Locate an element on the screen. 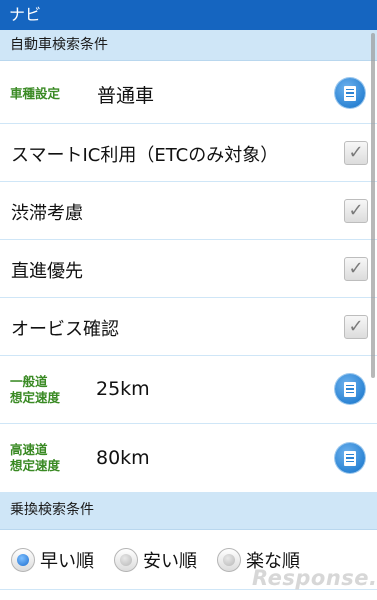  radio-fastest: 早い順 is located at coordinates (52, 560).